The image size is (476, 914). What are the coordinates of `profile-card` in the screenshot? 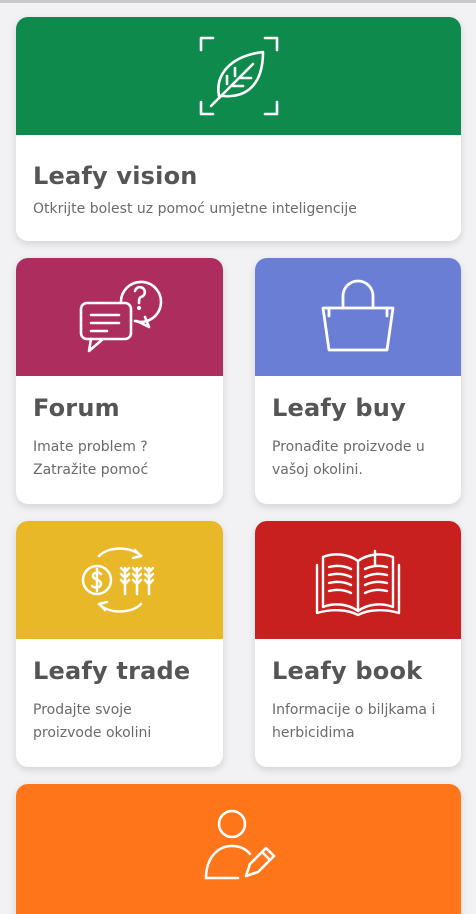 It's located at (238, 849).